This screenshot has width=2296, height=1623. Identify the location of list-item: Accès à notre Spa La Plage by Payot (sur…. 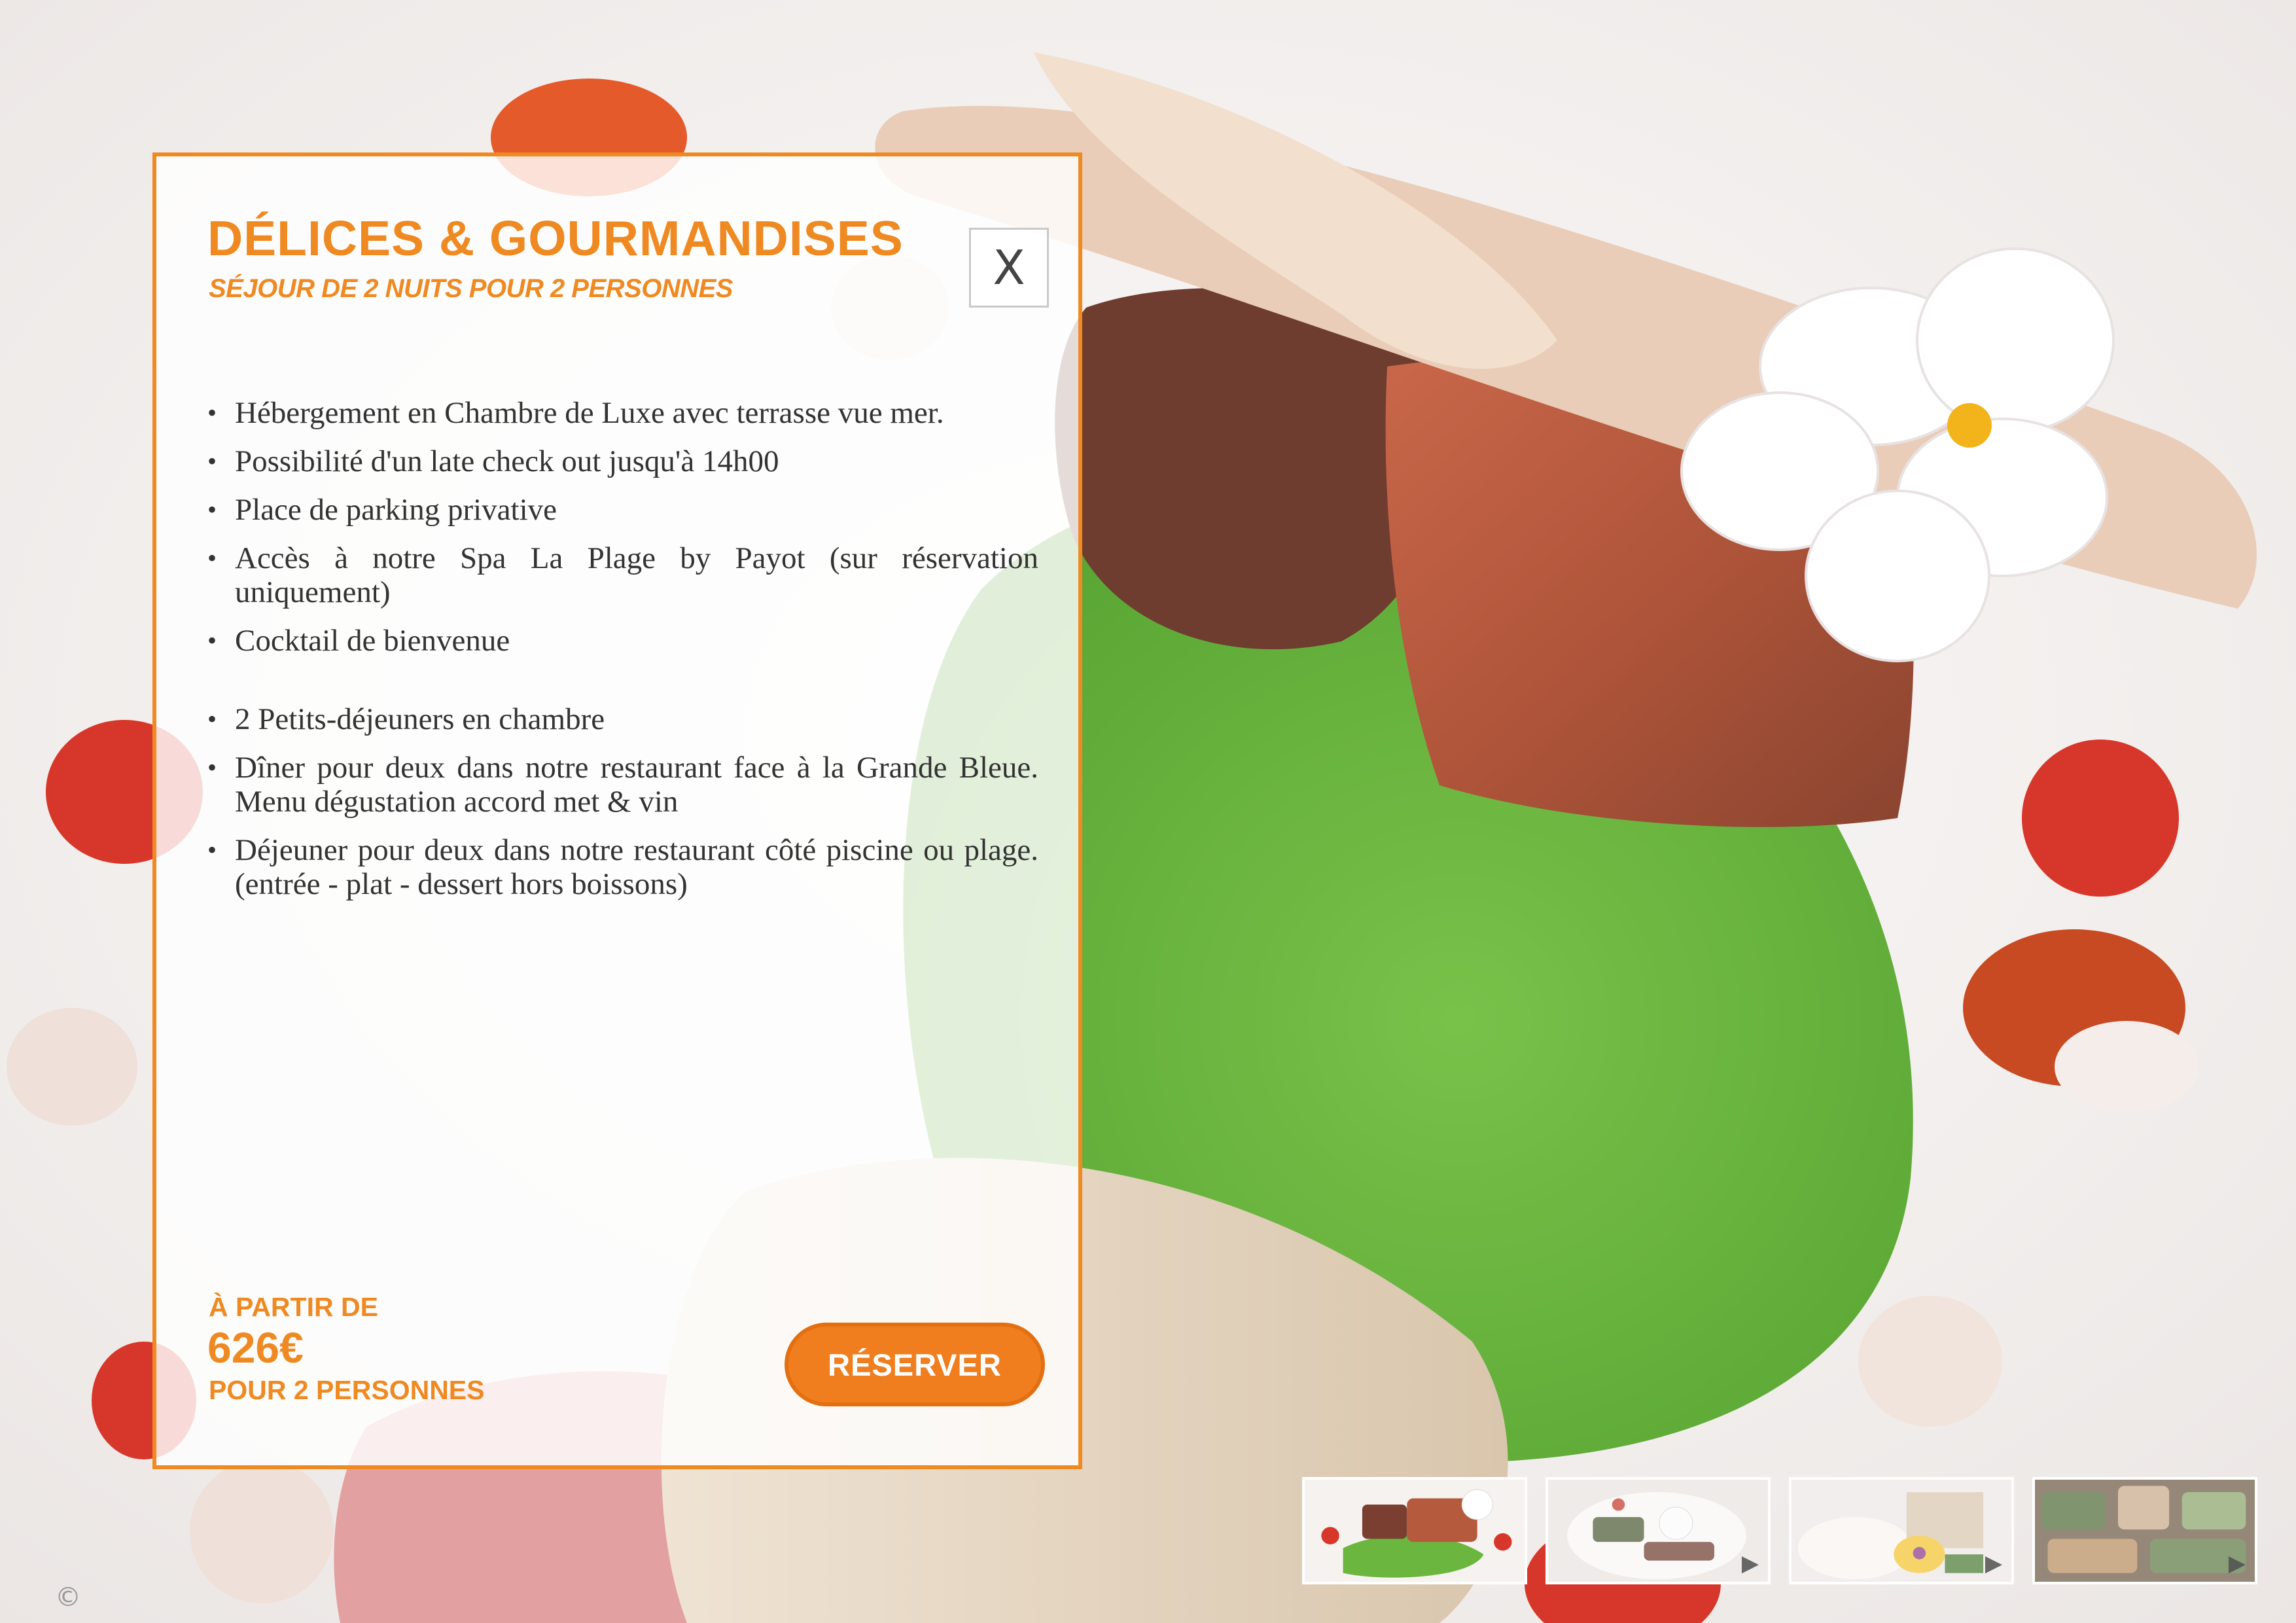
(622, 575).